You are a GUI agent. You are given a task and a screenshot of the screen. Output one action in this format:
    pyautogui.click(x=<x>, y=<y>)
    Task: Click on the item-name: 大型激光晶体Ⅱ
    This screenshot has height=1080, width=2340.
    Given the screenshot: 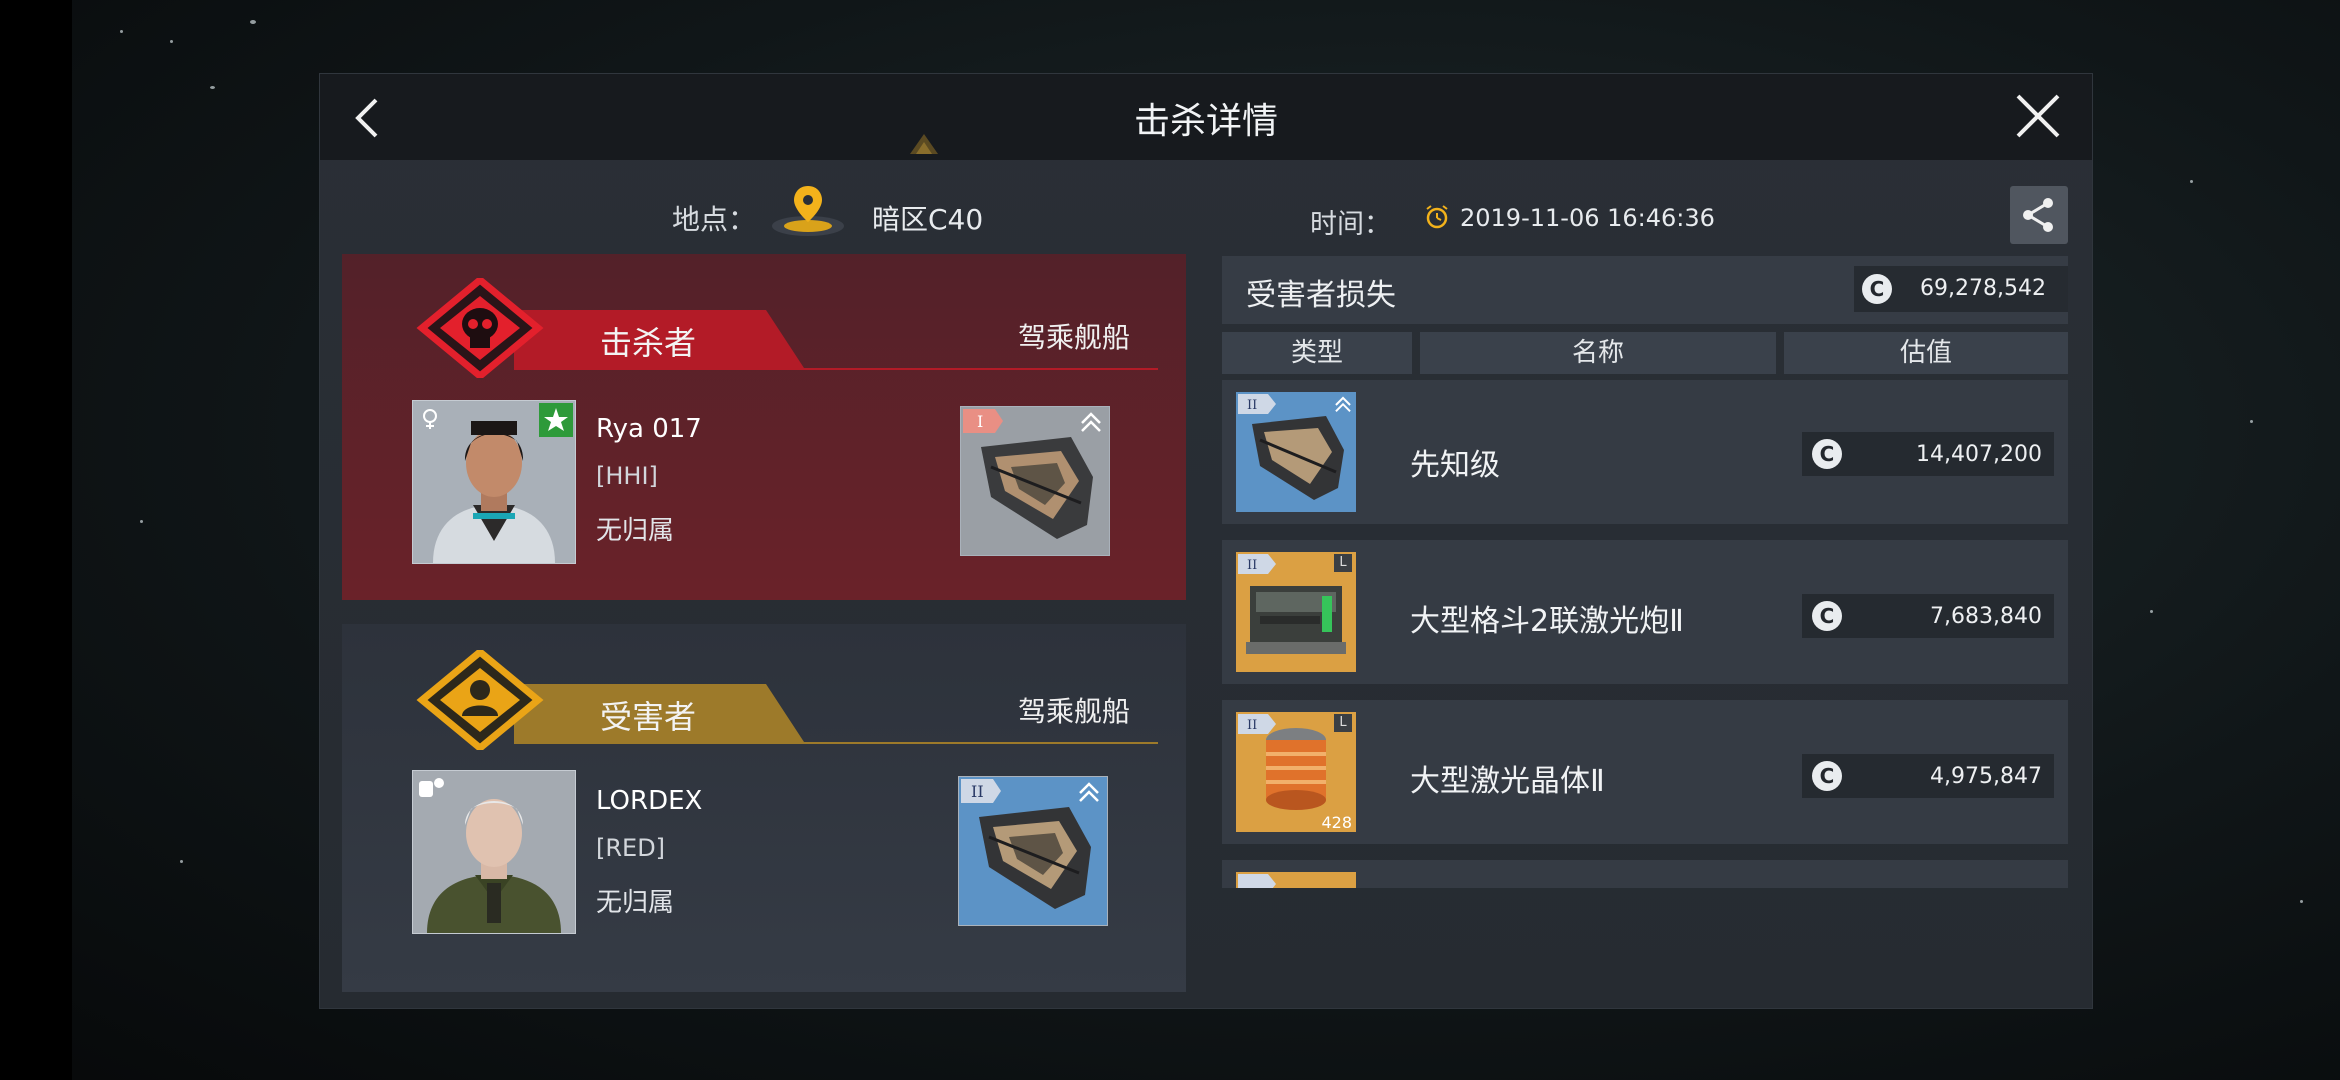 What is the action you would take?
    pyautogui.click(x=1507, y=781)
    